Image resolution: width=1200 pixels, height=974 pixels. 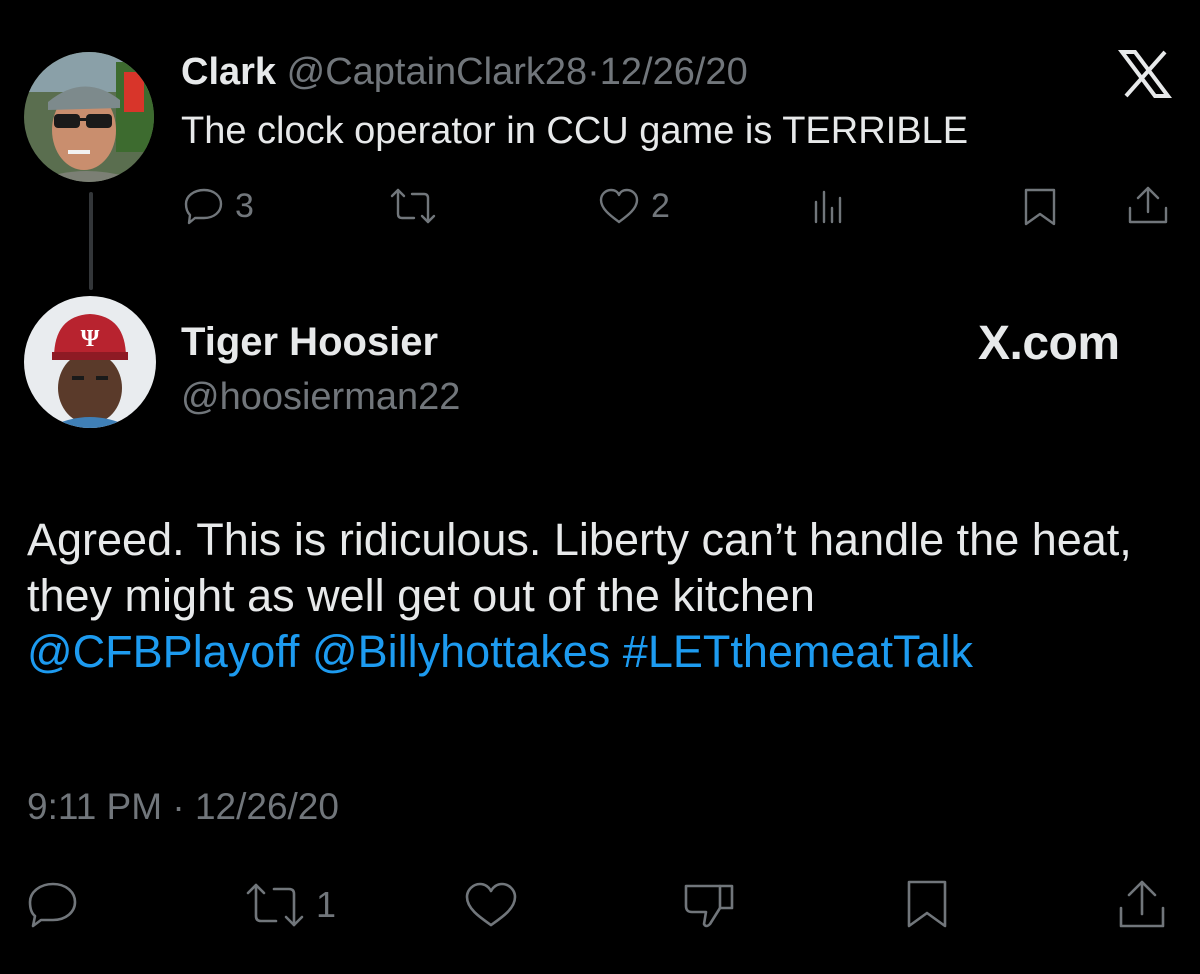 I want to click on parent-author-name: Clark, so click(x=228, y=72).